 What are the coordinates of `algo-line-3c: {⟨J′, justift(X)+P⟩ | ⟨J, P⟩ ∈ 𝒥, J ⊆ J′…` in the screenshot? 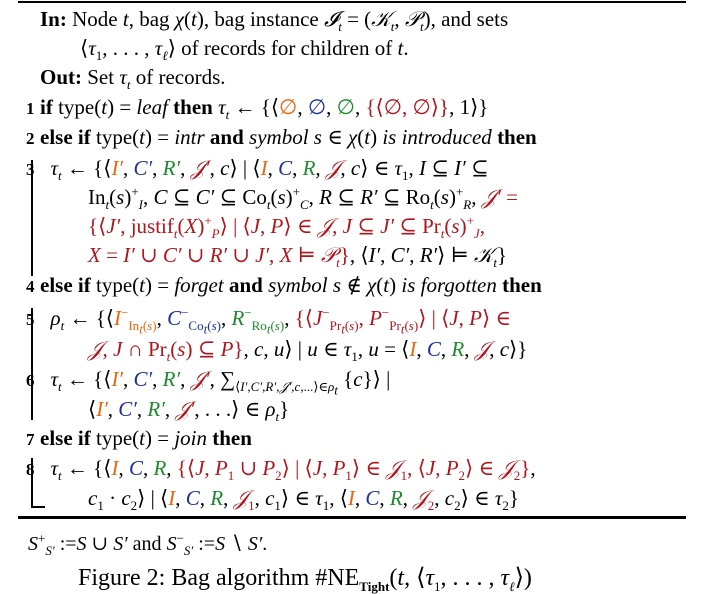 It's located at (286, 227).